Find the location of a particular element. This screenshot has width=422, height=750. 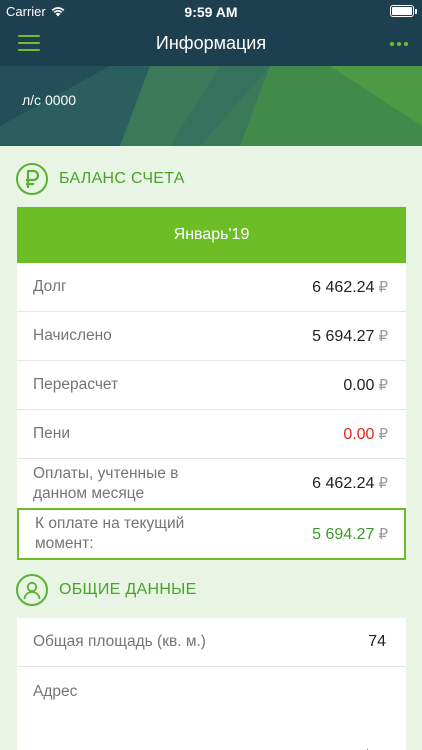

area-value: 74 is located at coordinates (377, 641).